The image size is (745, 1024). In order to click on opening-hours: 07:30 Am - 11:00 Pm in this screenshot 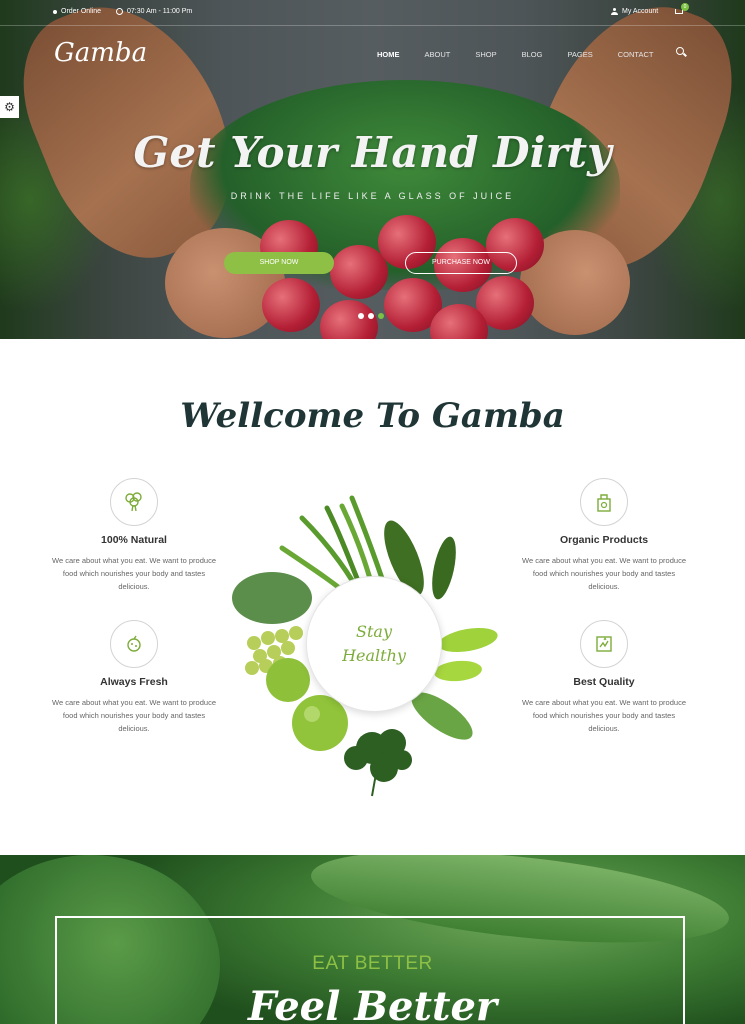, I will do `click(154, 11)`.